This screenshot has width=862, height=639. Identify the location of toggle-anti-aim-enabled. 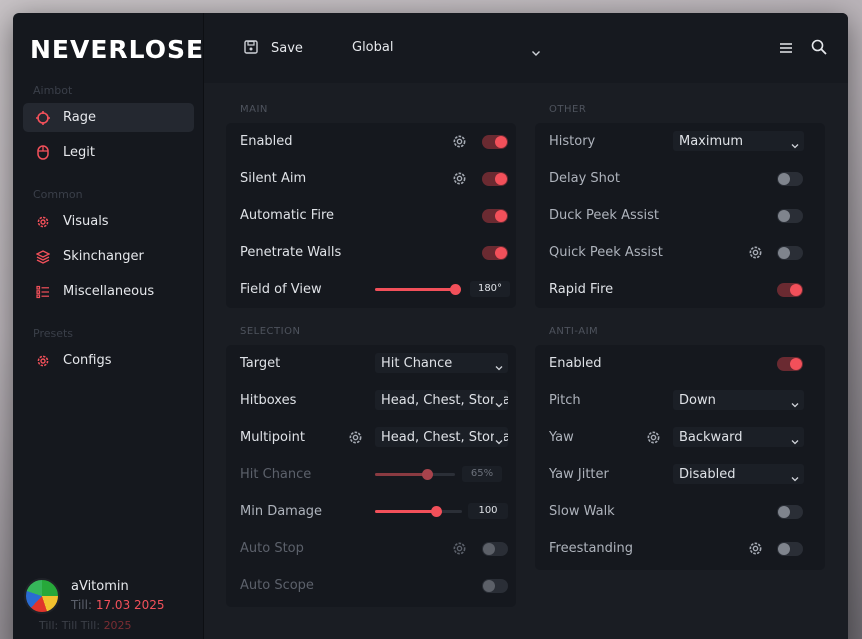
(790, 364).